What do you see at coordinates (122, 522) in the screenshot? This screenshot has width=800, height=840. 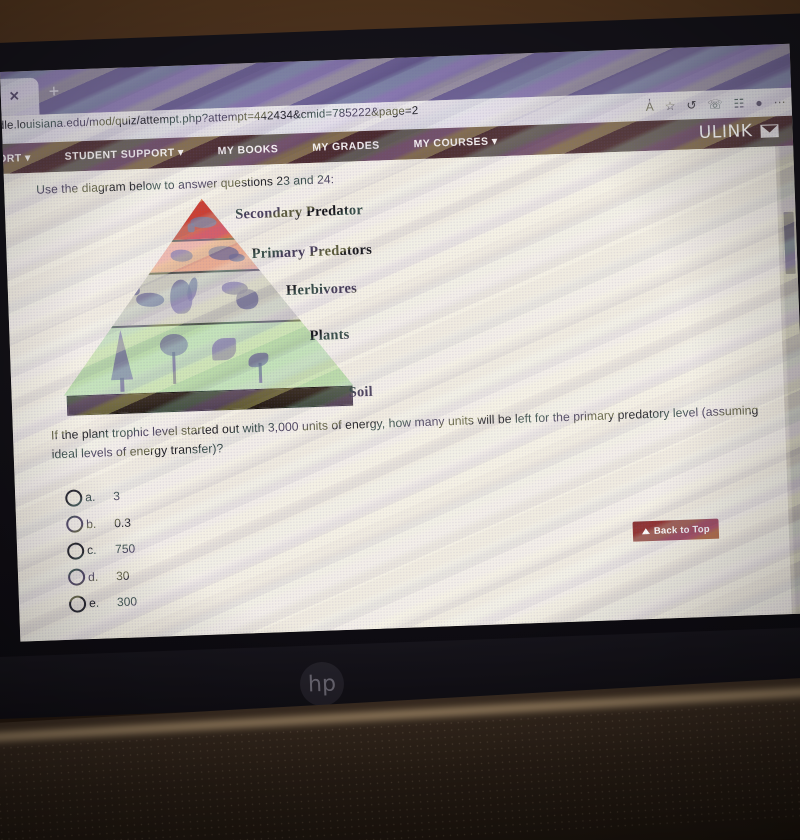 I see `option-value-b: 0.3` at bounding box center [122, 522].